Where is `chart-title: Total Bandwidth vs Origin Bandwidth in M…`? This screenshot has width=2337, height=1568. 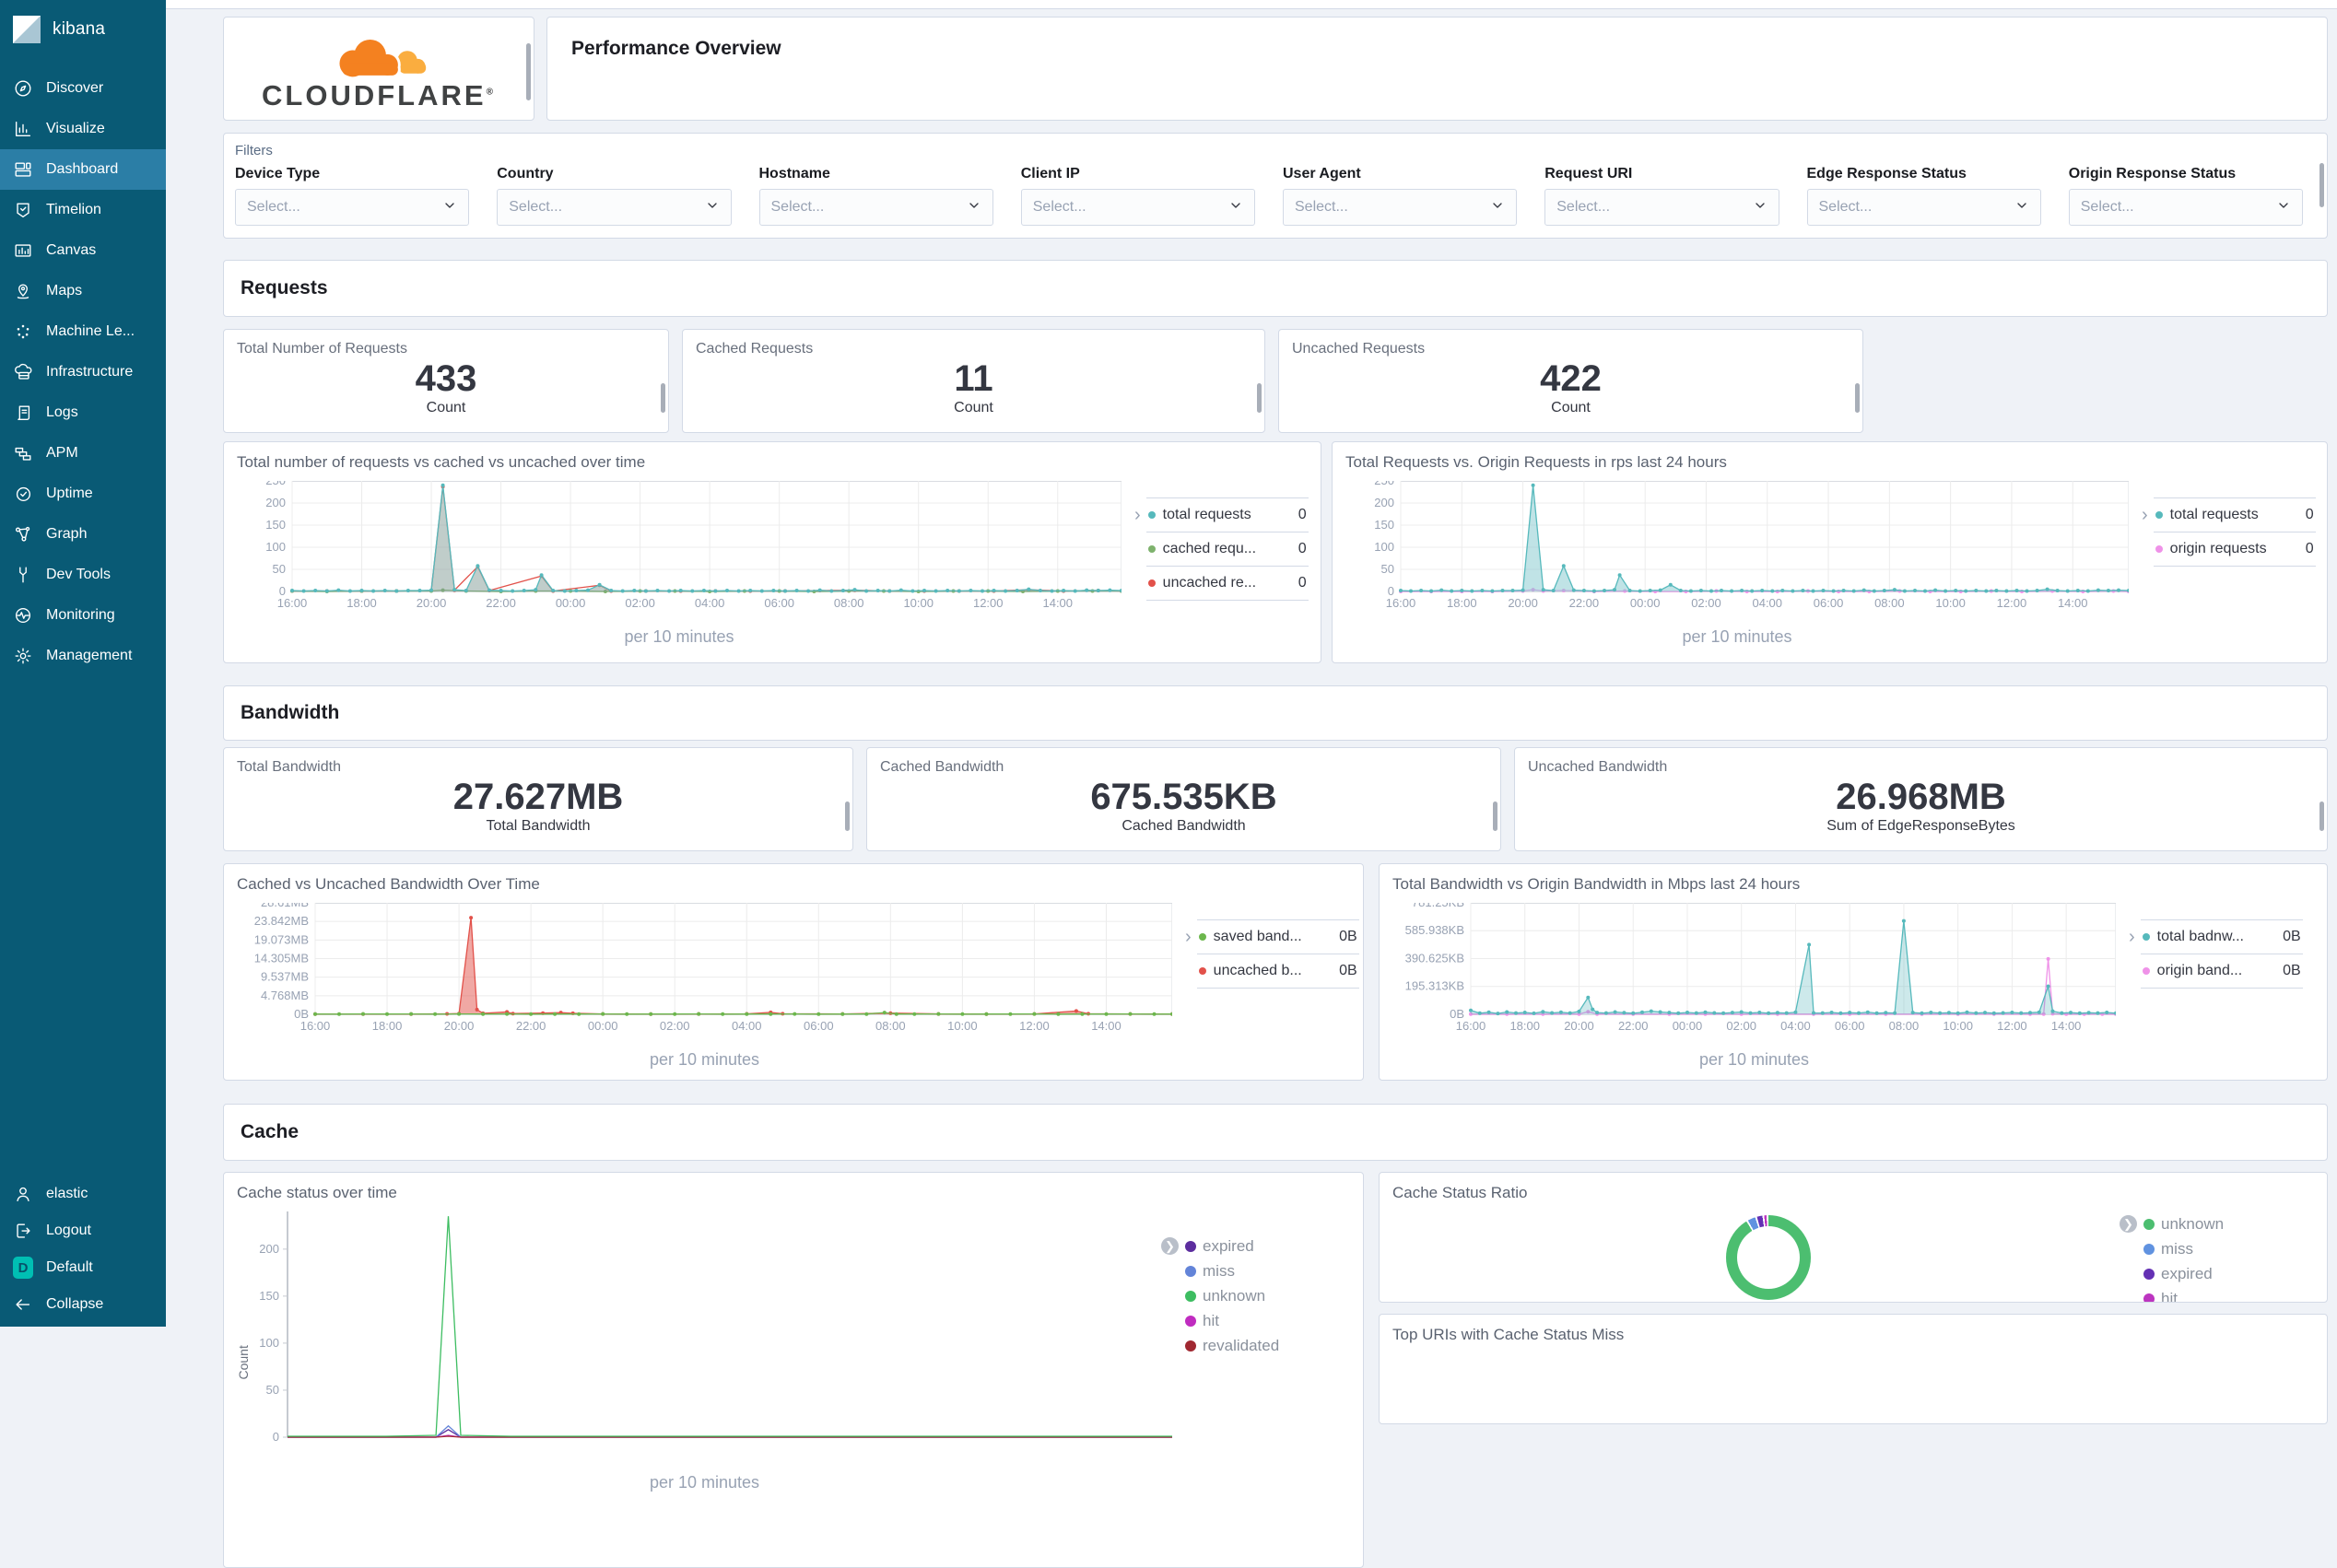
chart-title: Total Bandwidth vs Origin Bandwidth in M… is located at coordinates (1853, 884).